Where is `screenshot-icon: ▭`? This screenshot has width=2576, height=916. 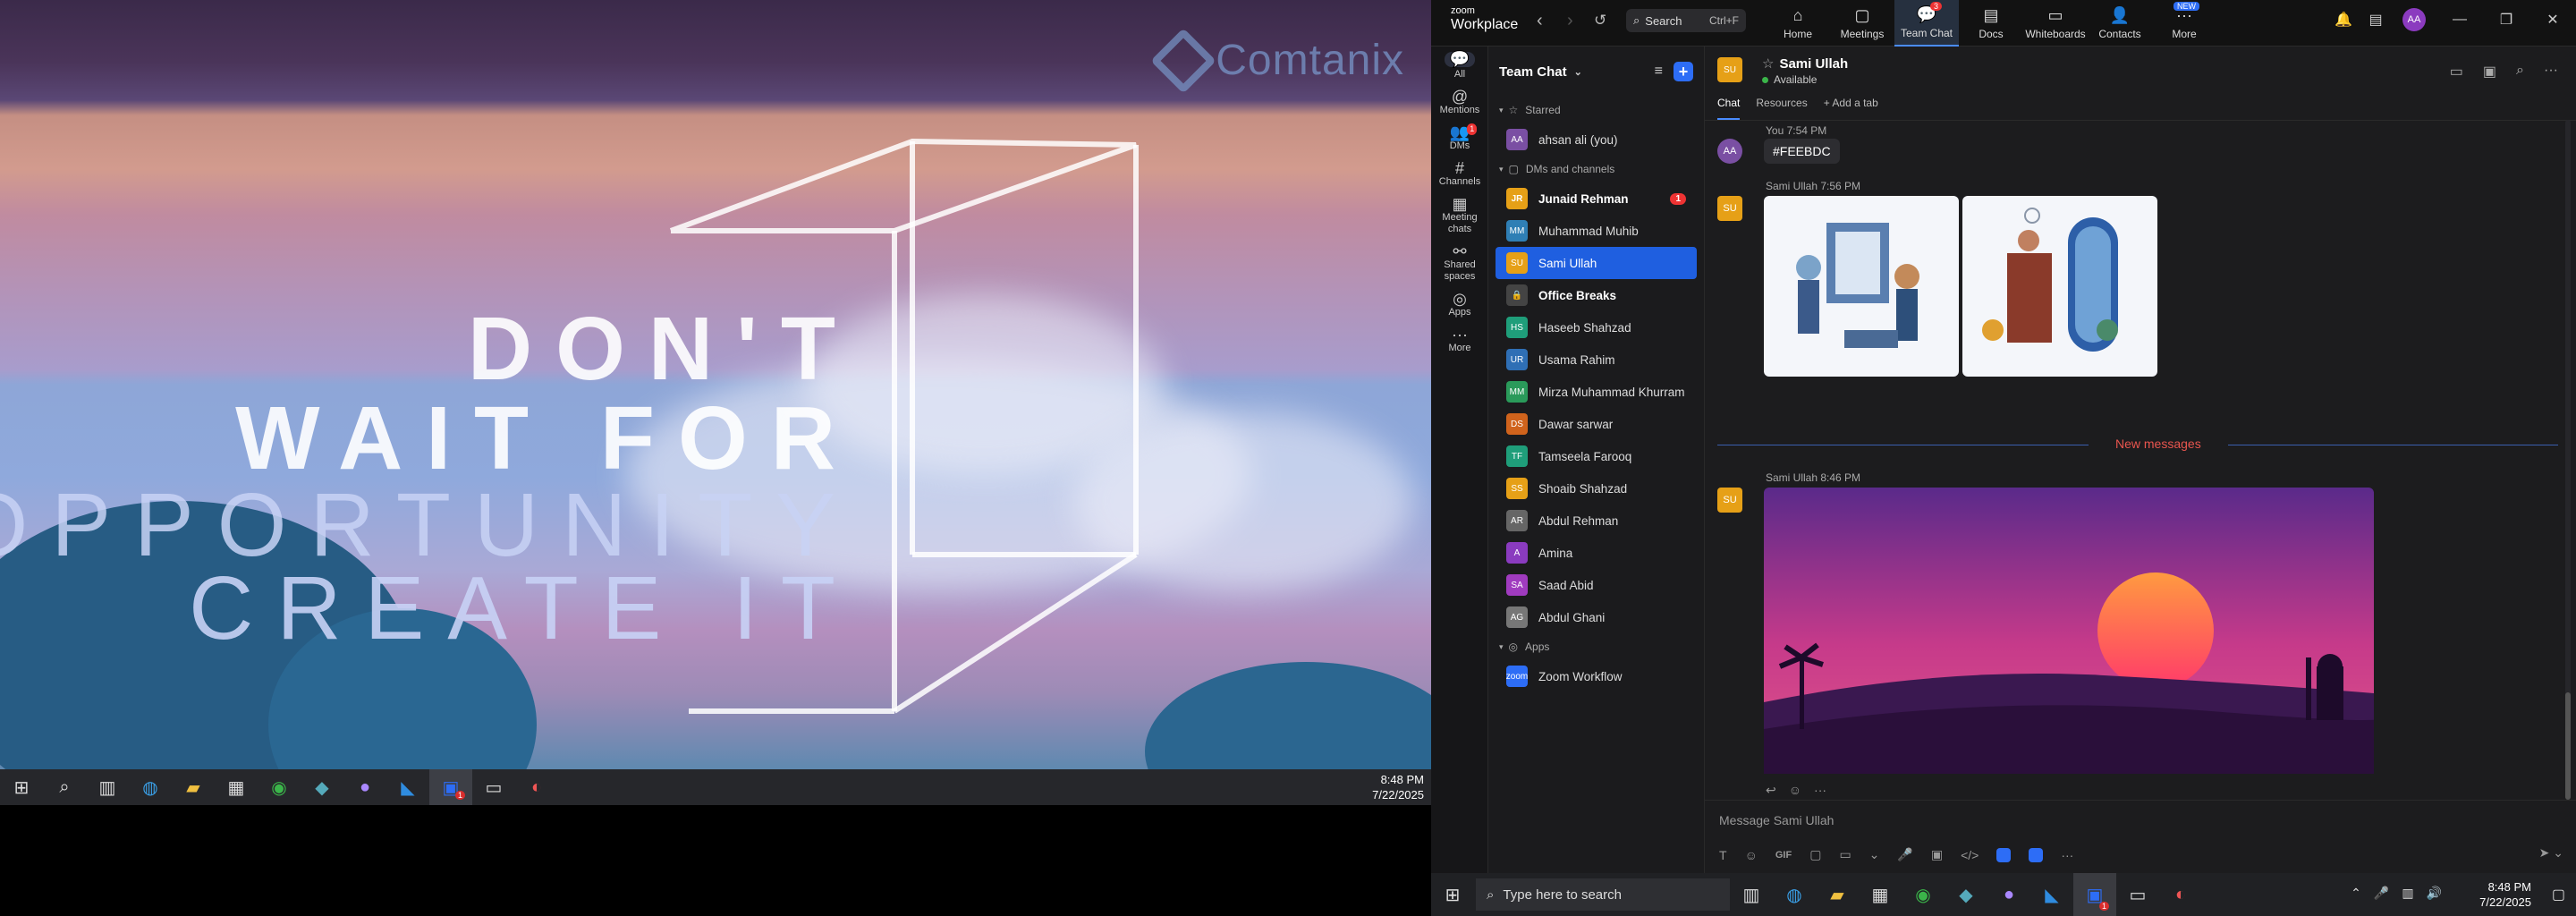
screenshot-icon: ▭ is located at coordinates (1845, 854).